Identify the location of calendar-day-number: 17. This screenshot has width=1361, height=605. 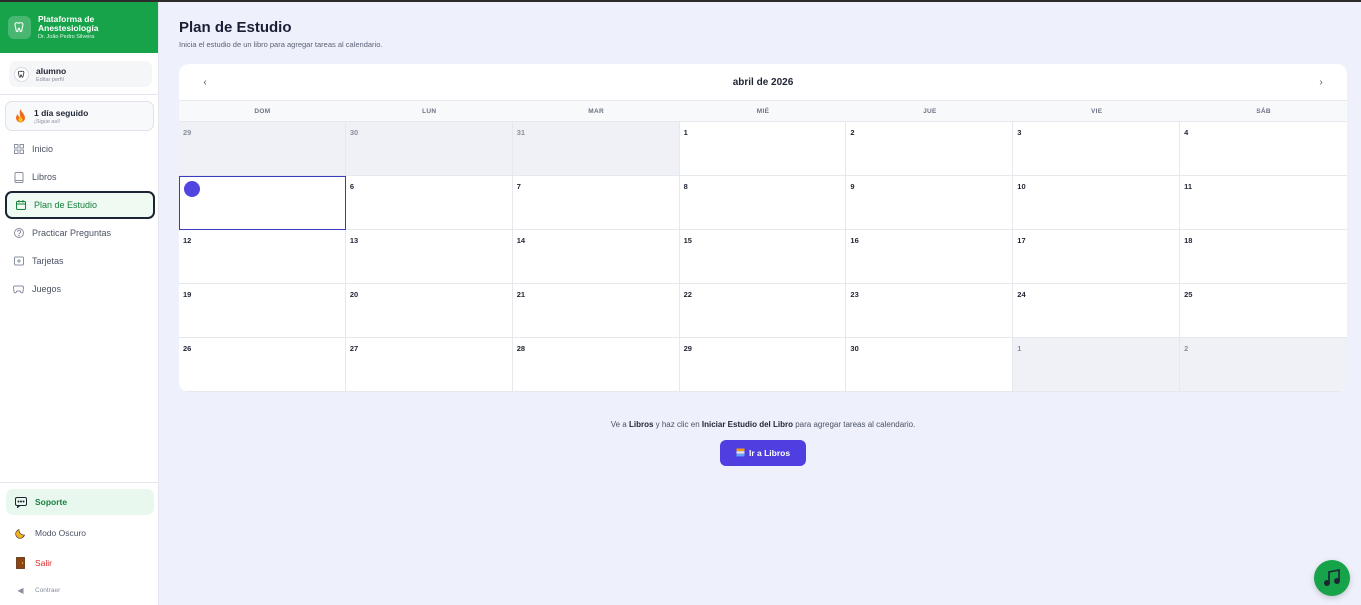
(1021, 240).